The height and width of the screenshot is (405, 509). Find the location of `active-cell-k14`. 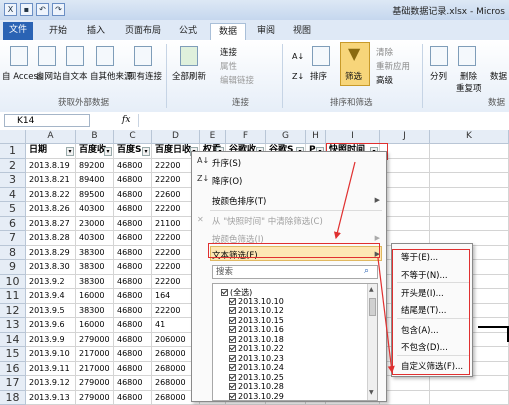

active-cell-k14 is located at coordinates (493, 334).